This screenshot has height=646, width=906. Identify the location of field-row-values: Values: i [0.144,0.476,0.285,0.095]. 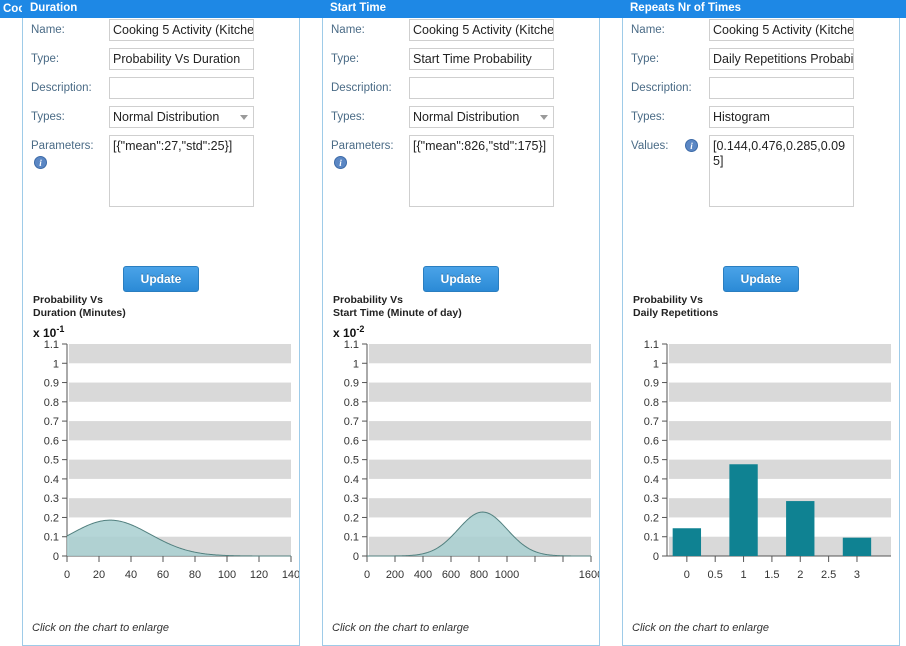
(761, 173).